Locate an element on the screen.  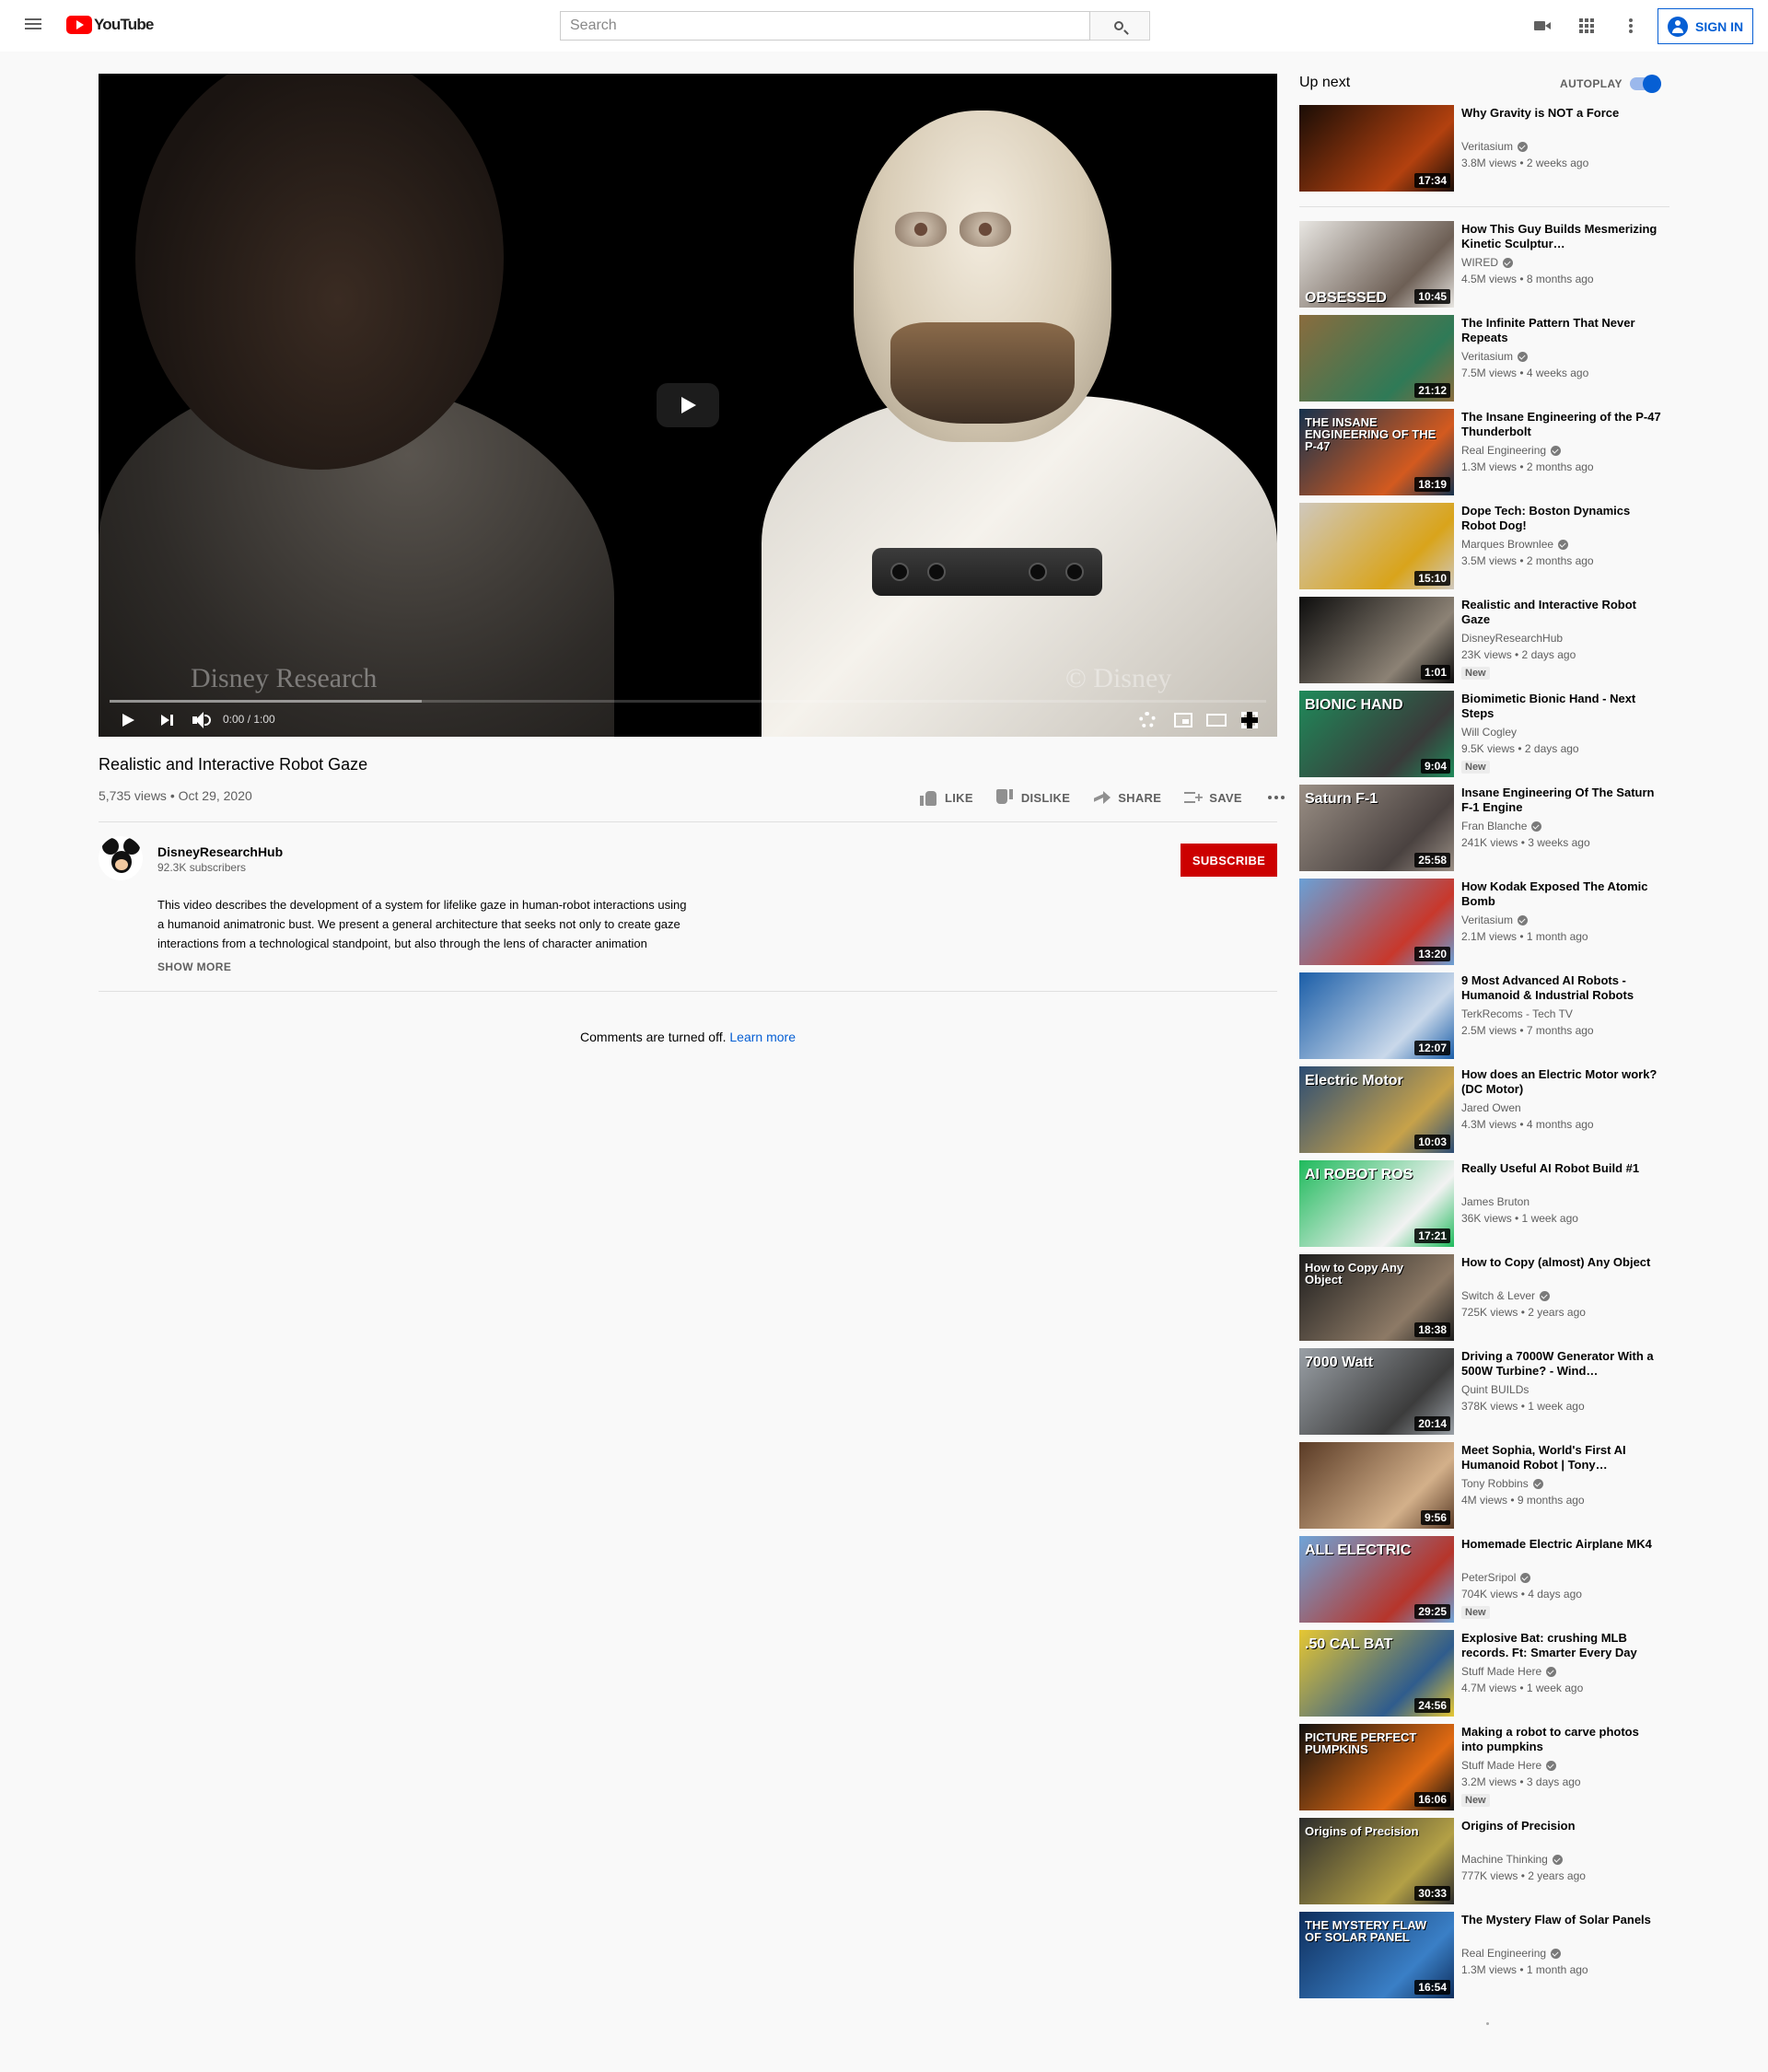
volume-icon is located at coordinates (202, 720).